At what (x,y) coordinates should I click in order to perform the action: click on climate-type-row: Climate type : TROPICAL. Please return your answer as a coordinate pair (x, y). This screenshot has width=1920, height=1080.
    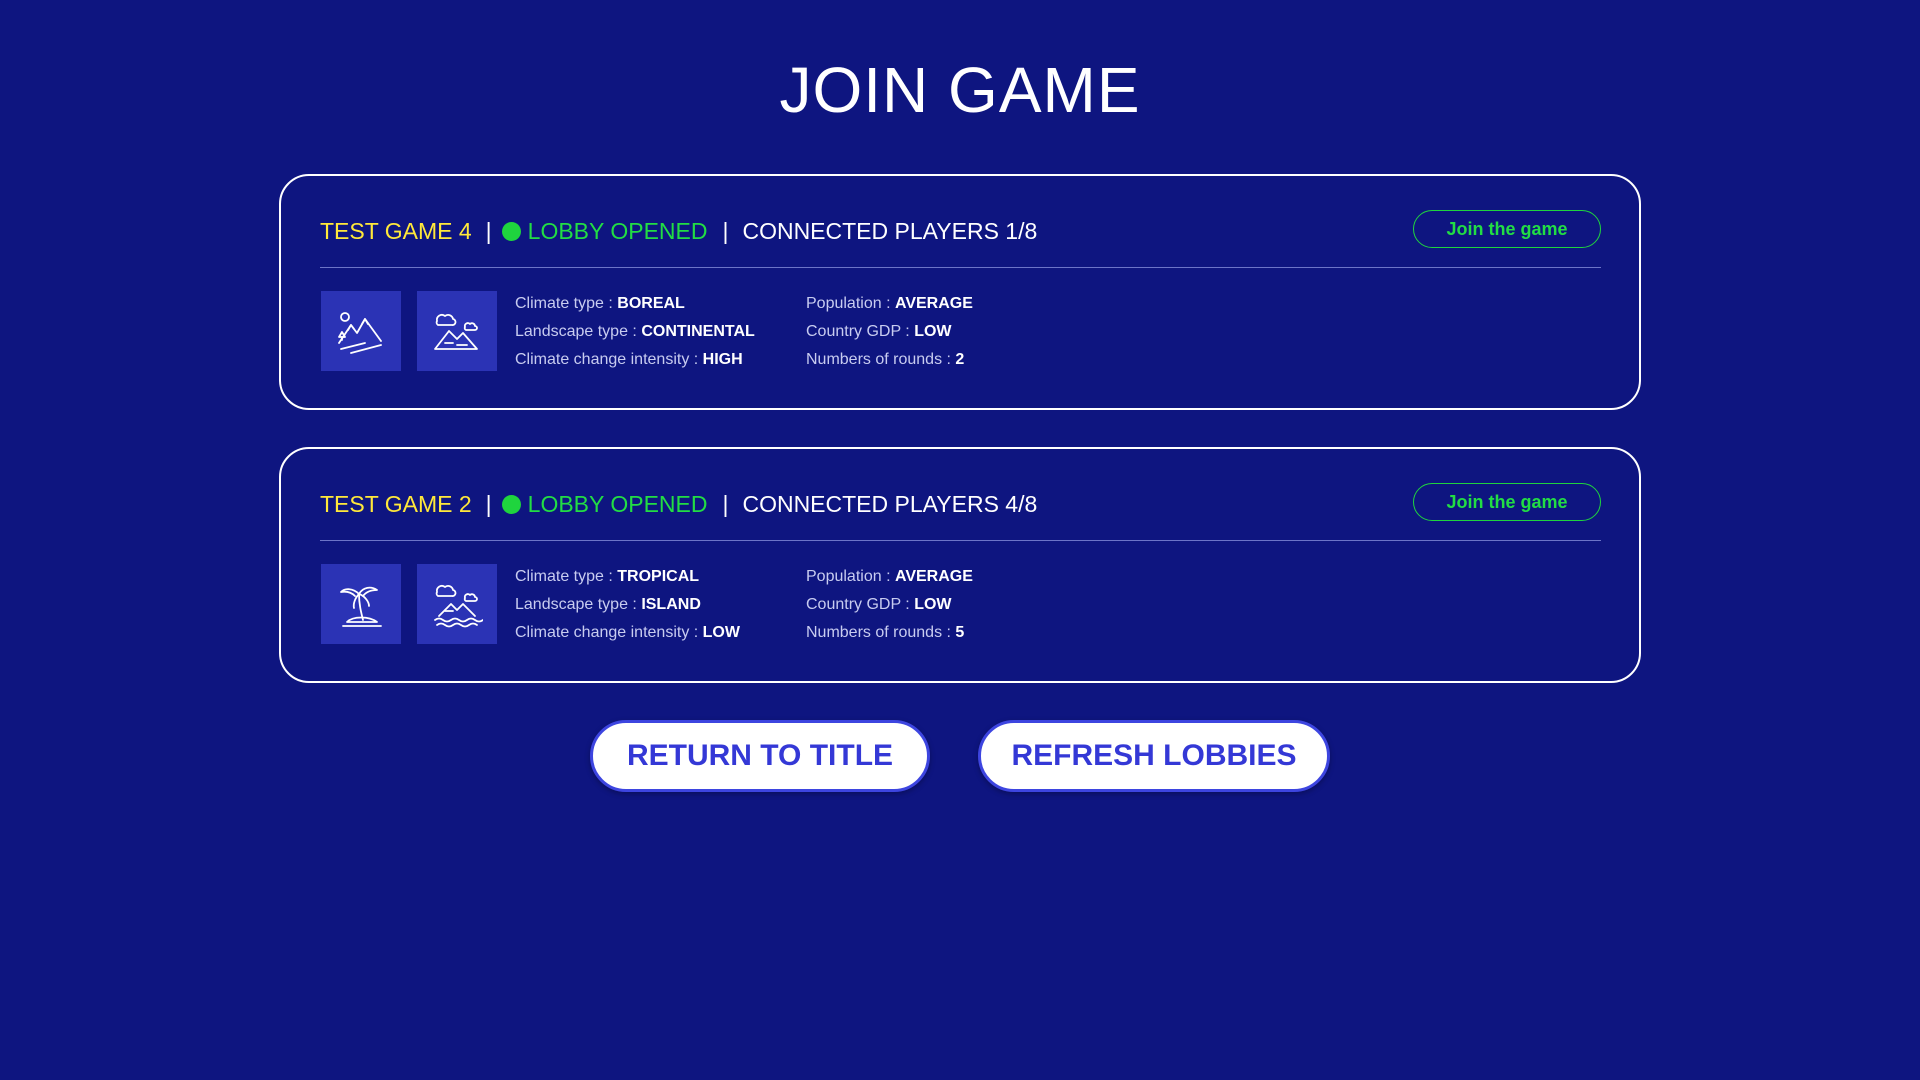
    Looking at the image, I should click on (627, 577).